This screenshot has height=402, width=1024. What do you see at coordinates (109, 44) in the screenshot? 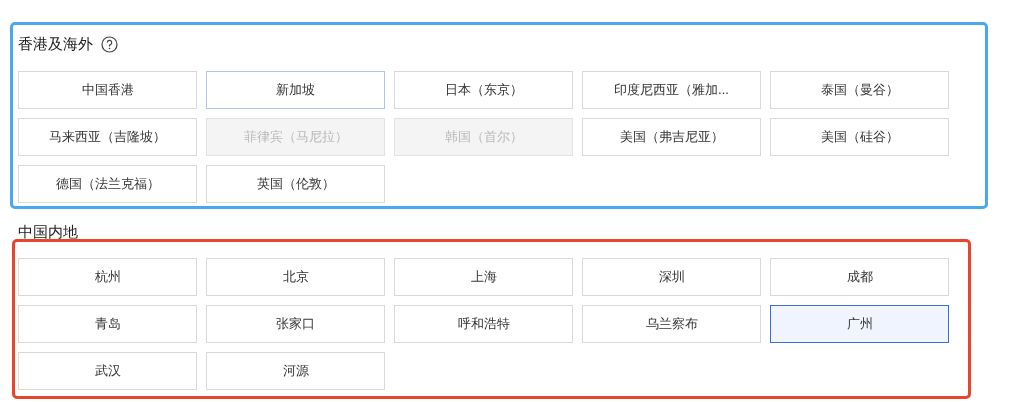
I see `help-icon` at bounding box center [109, 44].